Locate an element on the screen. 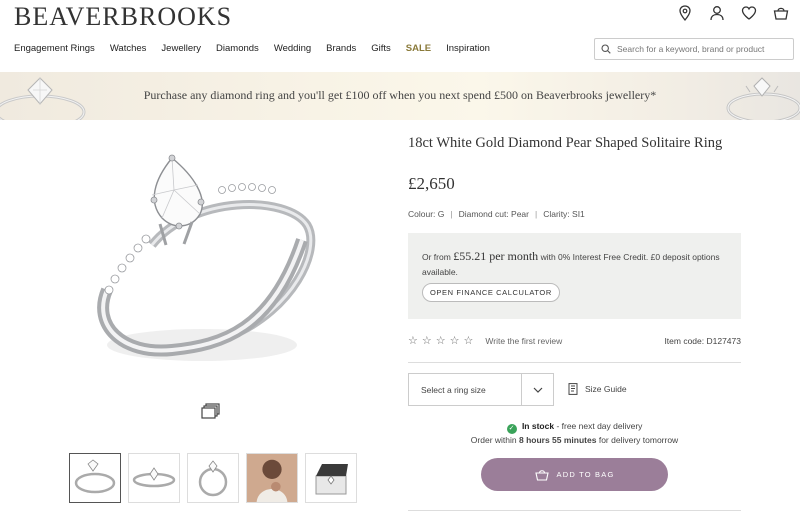 The height and width of the screenshot is (512, 800). size-guide-label: Size Guide is located at coordinates (606, 389).